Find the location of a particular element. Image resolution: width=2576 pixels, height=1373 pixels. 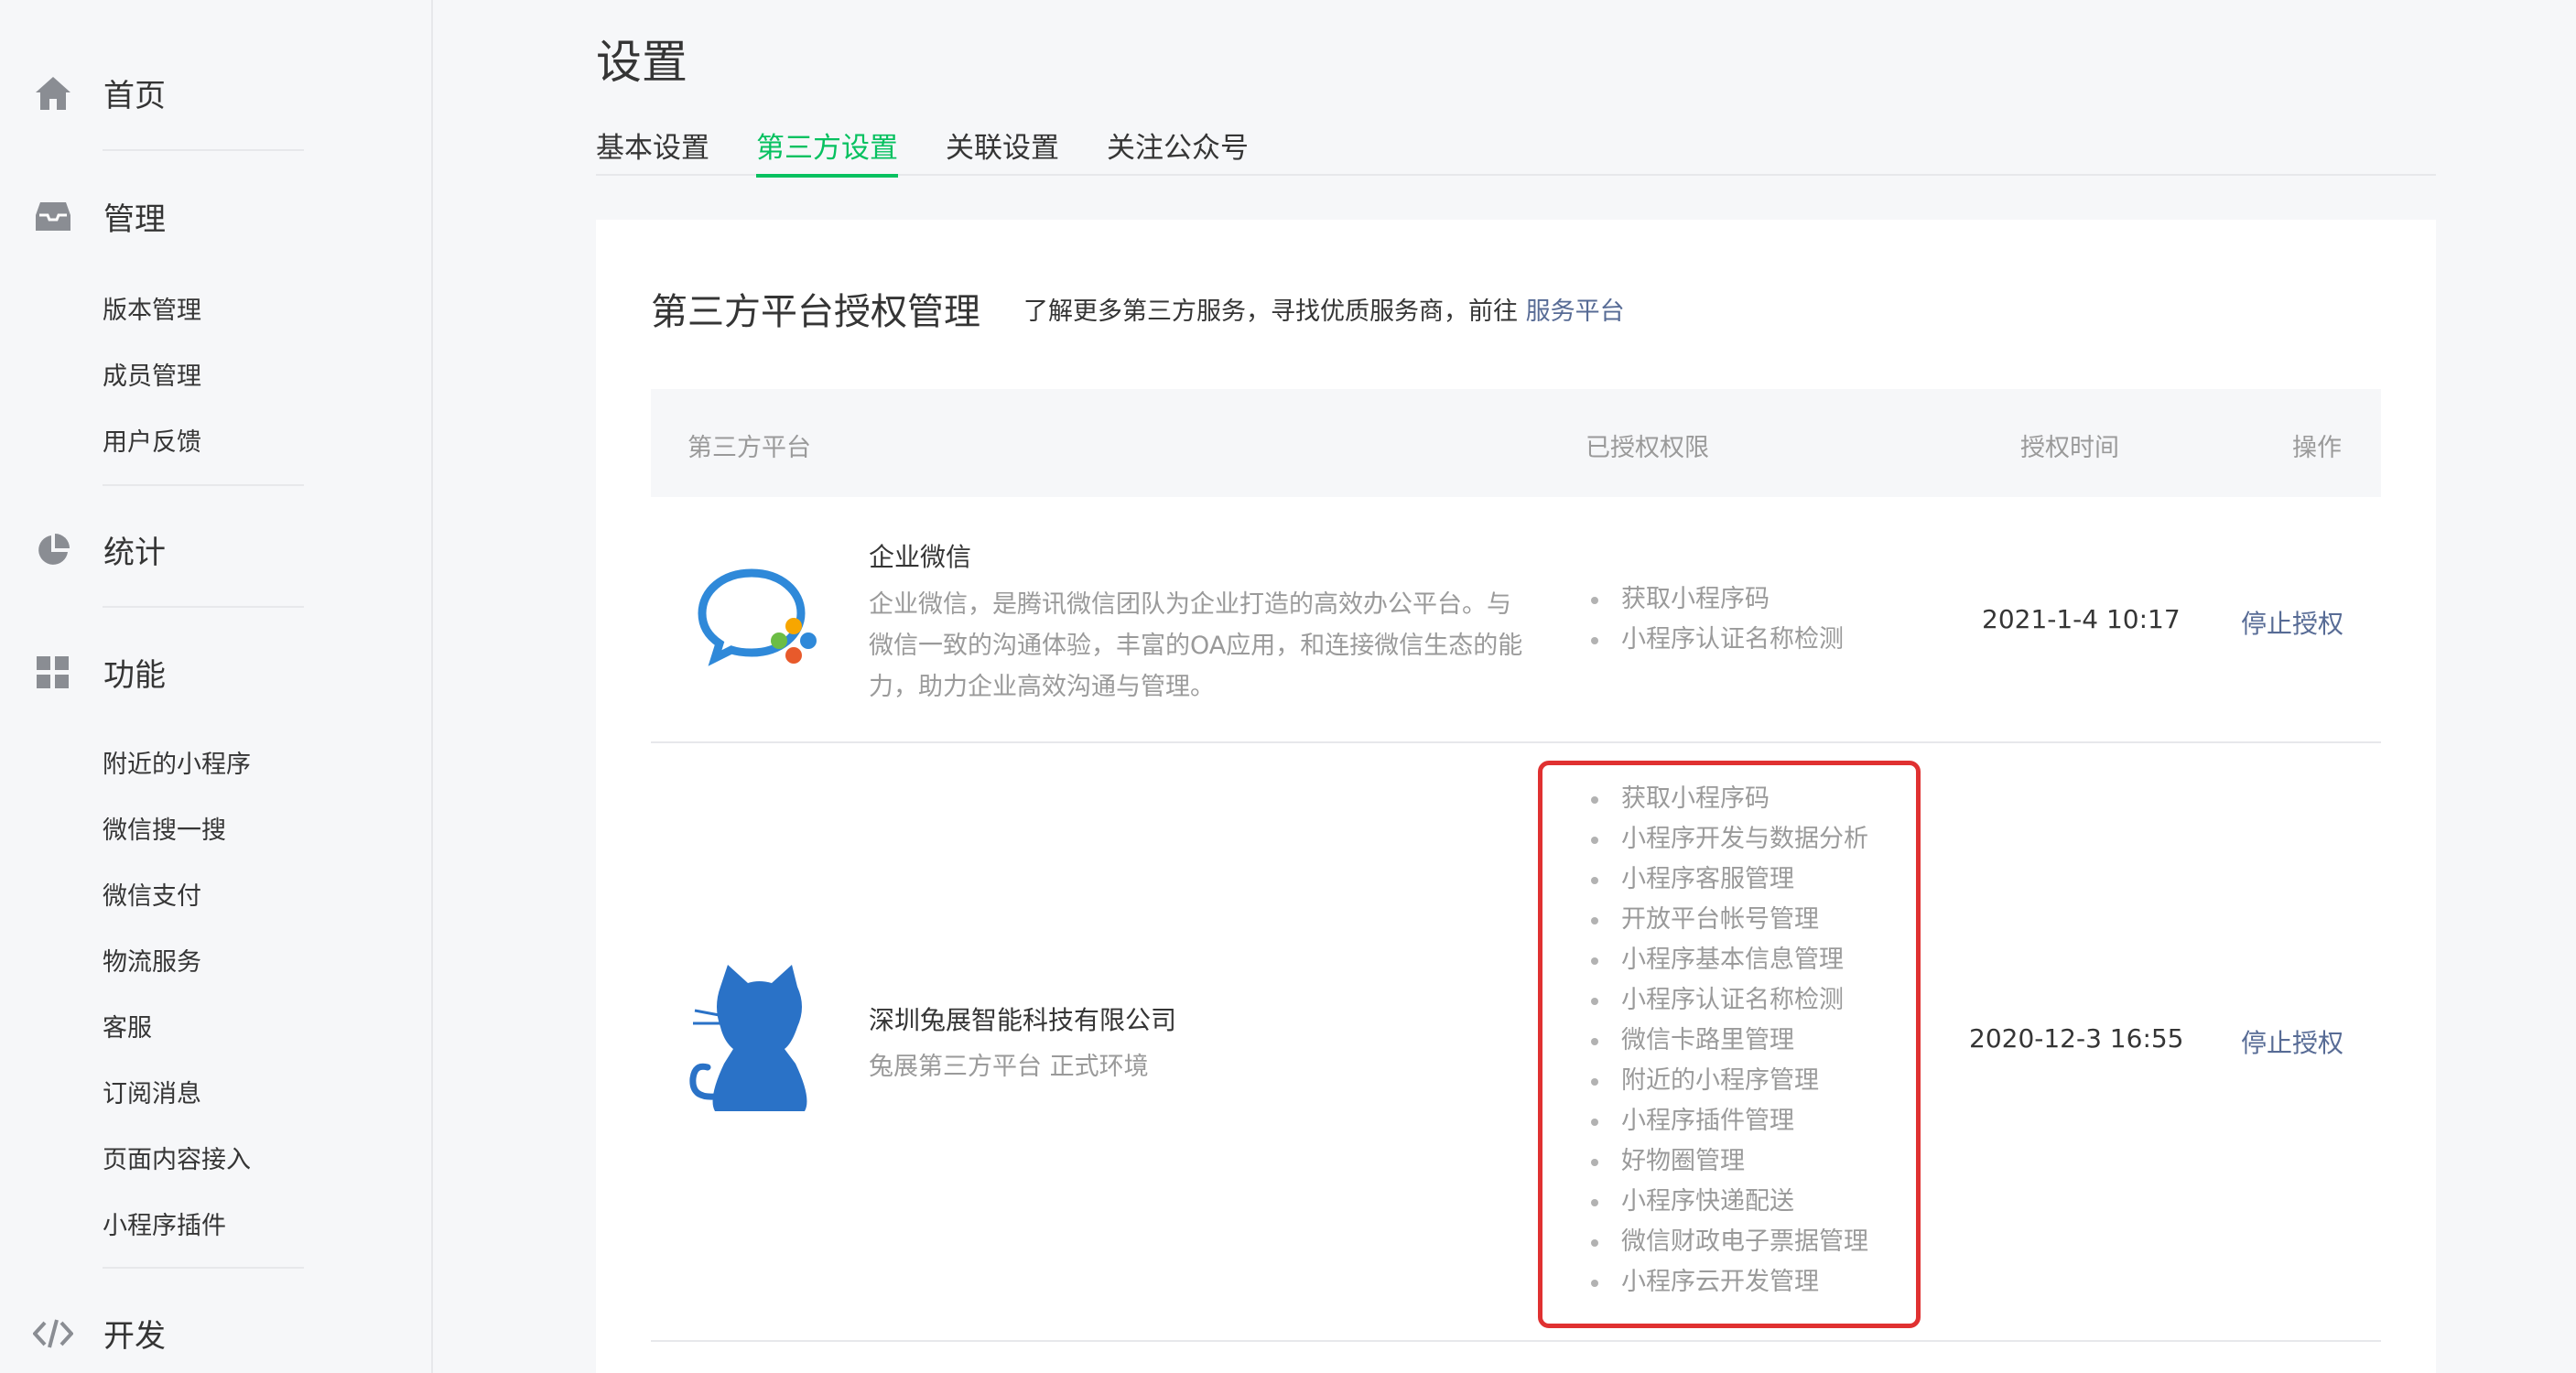

row2-desc: 兔展第三方平台 正式环境 is located at coordinates (1009, 1066).